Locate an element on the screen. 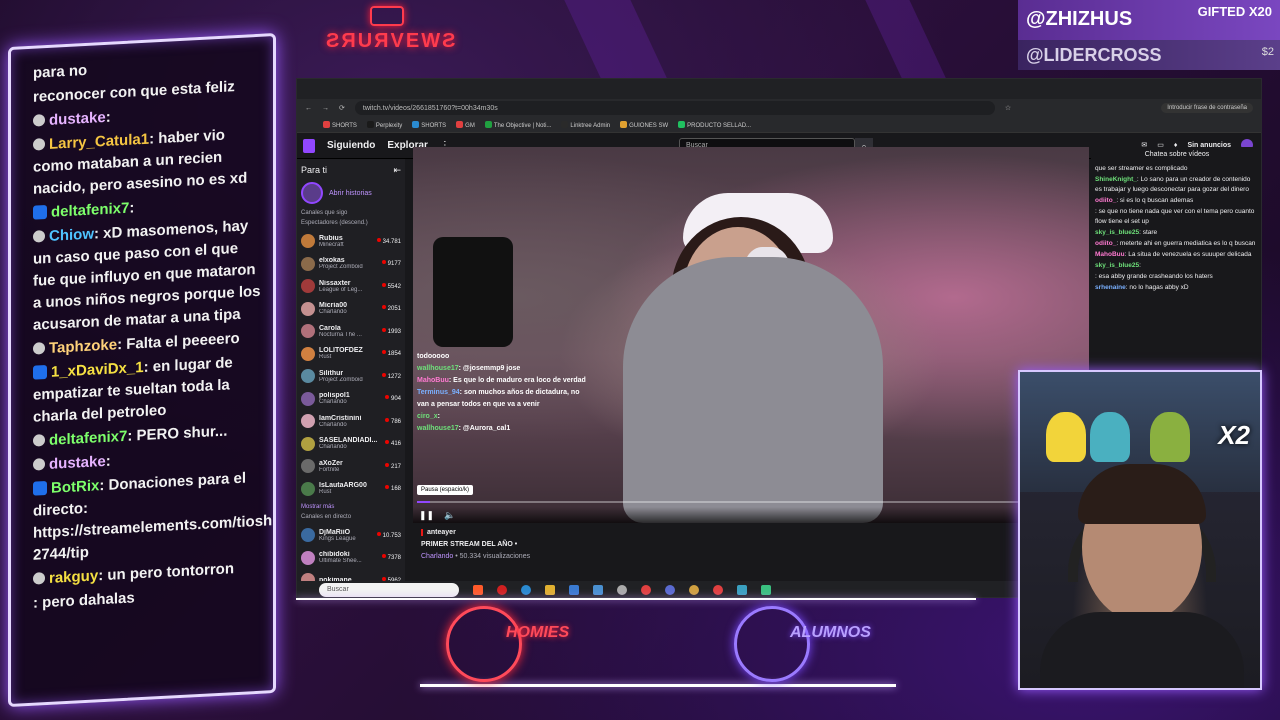 The image size is (1280, 720). sidebar-channel: IamCristinini Charlando 786 is located at coordinates (351, 421).